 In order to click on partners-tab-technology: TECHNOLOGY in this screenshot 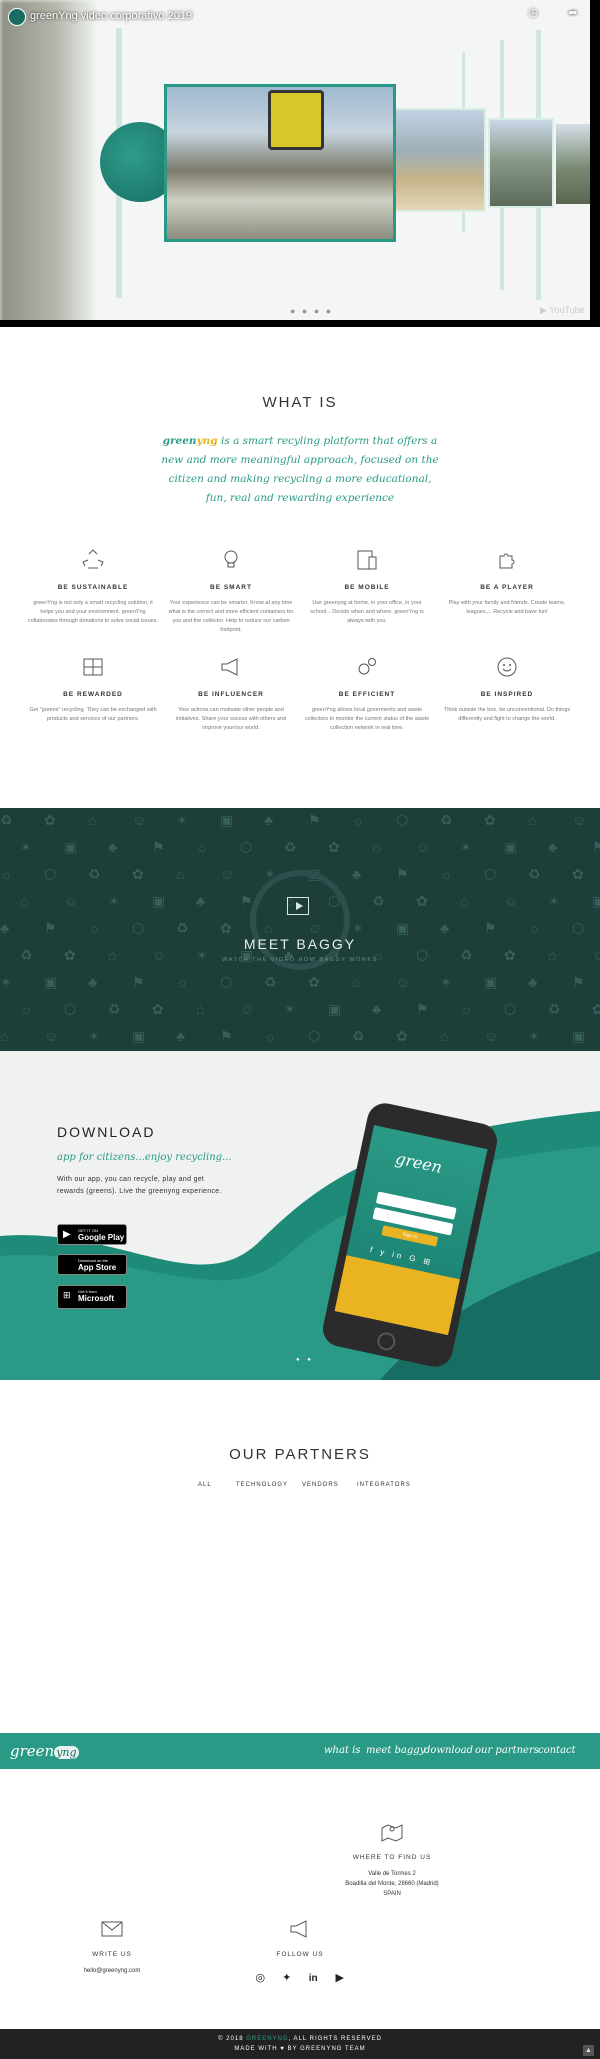, I will do `click(262, 1485)`.